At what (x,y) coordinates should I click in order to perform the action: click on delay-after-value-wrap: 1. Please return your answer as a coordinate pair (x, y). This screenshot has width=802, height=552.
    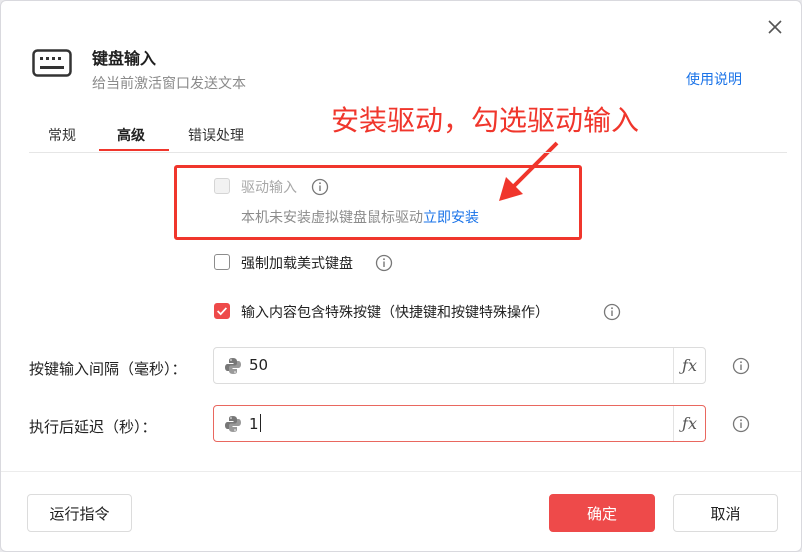
    Looking at the image, I should click on (255, 423).